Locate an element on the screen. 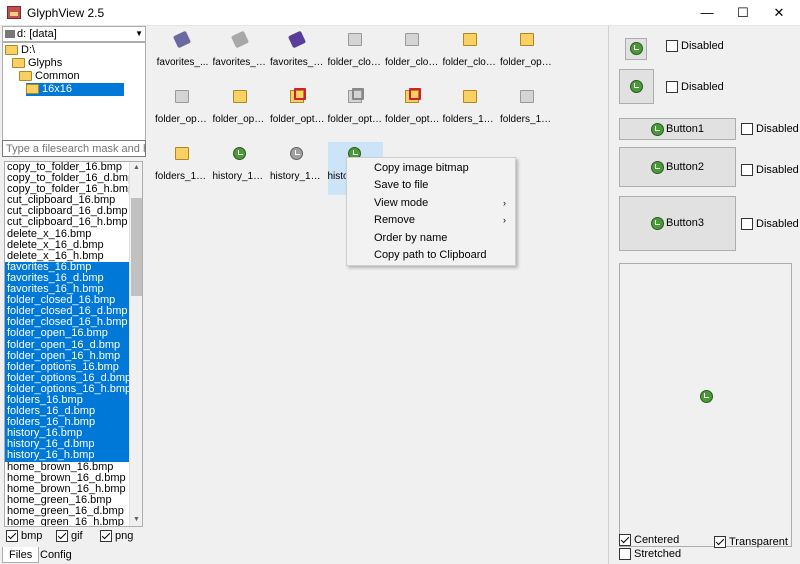  list-item: home_green_16_d.bmp is located at coordinates (67, 511).